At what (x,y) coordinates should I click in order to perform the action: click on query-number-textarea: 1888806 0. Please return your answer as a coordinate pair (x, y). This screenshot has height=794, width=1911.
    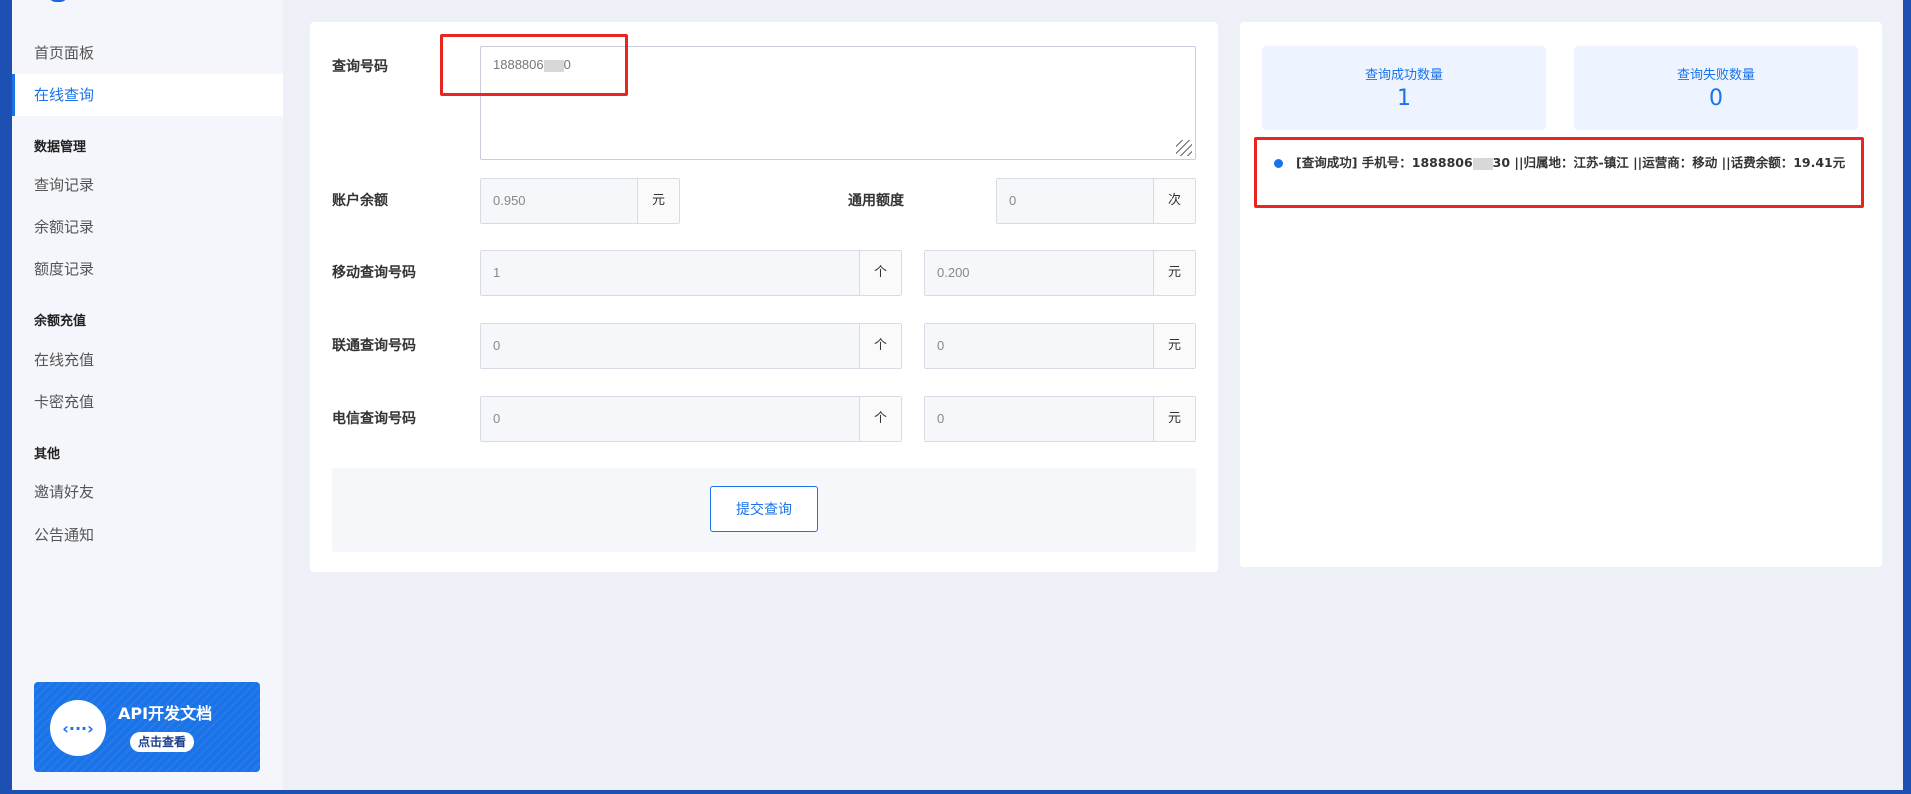
    Looking at the image, I should click on (838, 103).